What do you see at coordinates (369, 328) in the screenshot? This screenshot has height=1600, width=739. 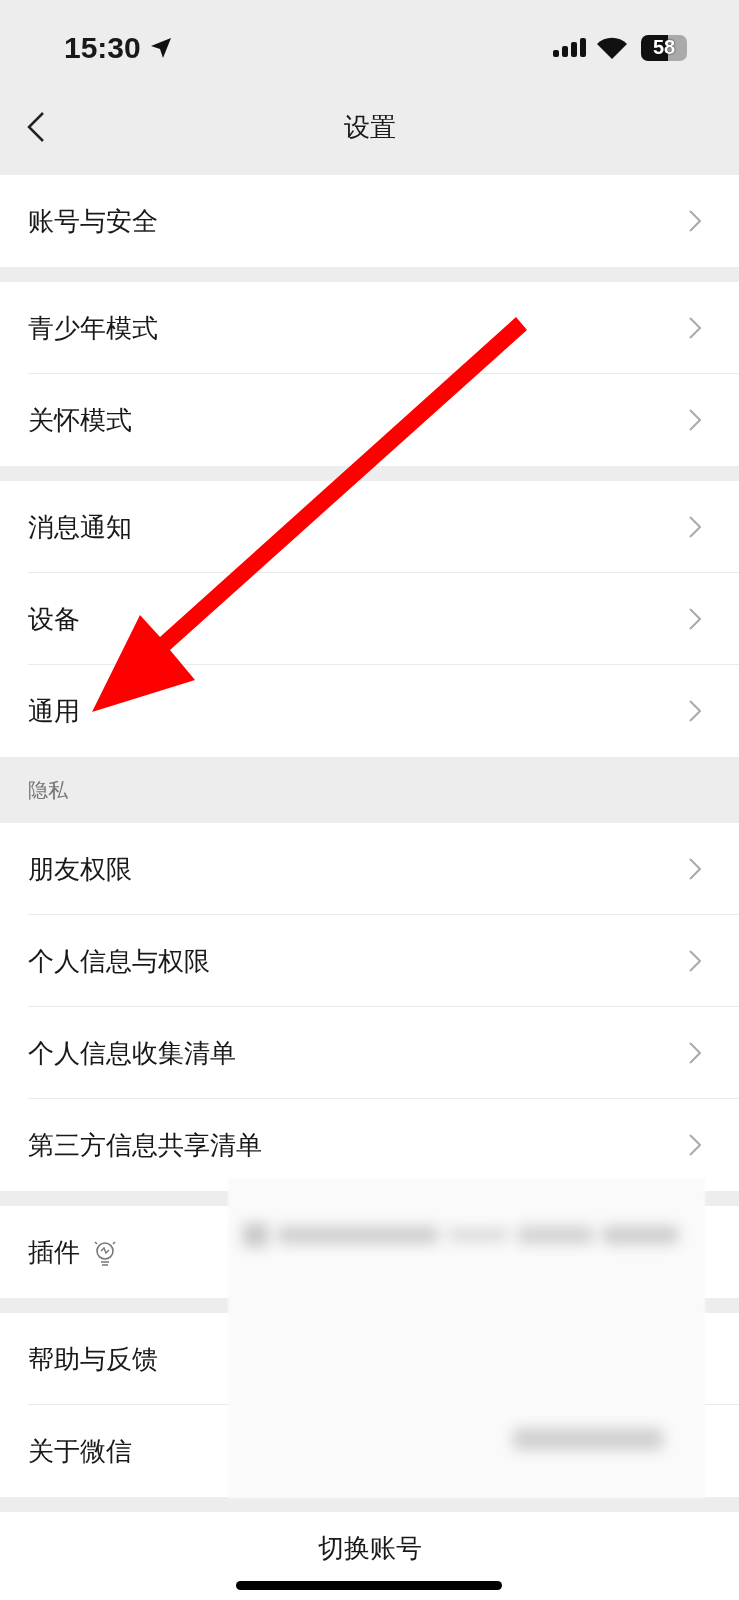 I see `settings-item: 青少年模式` at bounding box center [369, 328].